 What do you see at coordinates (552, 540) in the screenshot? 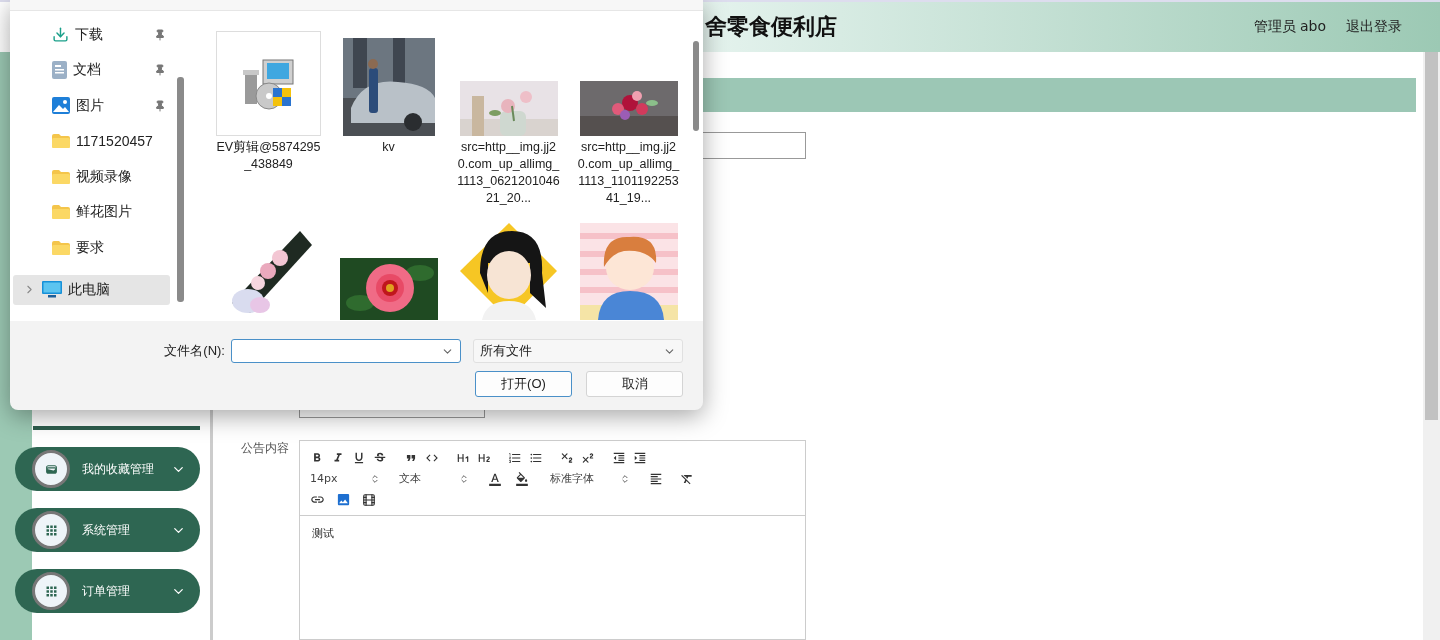
I see `rich-text-editor: 14px 文本 标准字体 测试` at bounding box center [552, 540].